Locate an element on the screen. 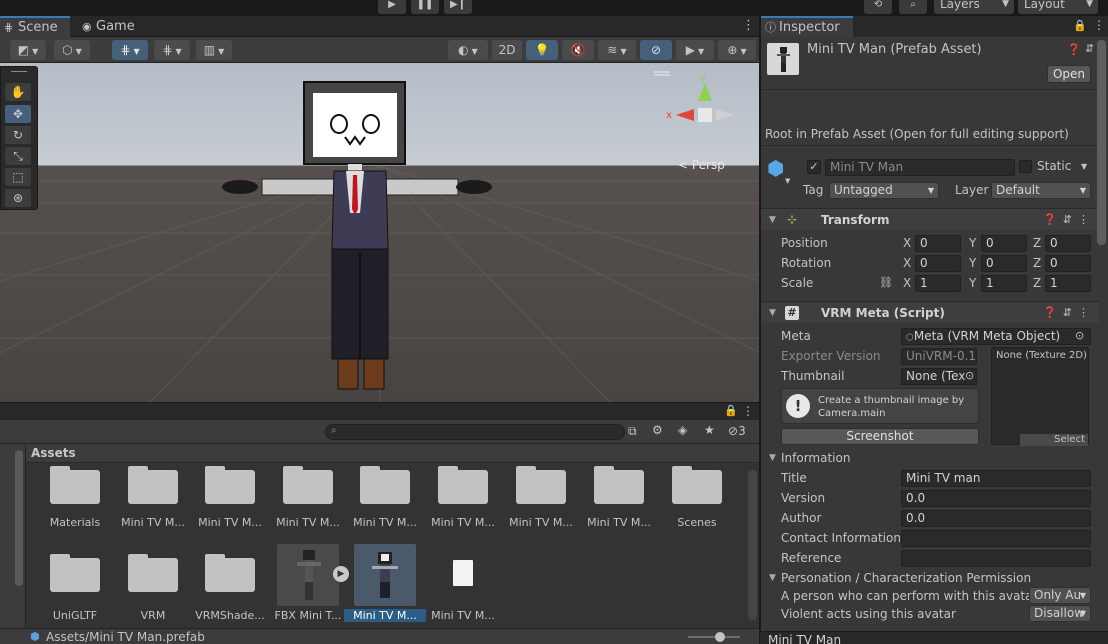 The height and width of the screenshot is (644, 1108). help-icon: ❓ is located at coordinates (1074, 49).